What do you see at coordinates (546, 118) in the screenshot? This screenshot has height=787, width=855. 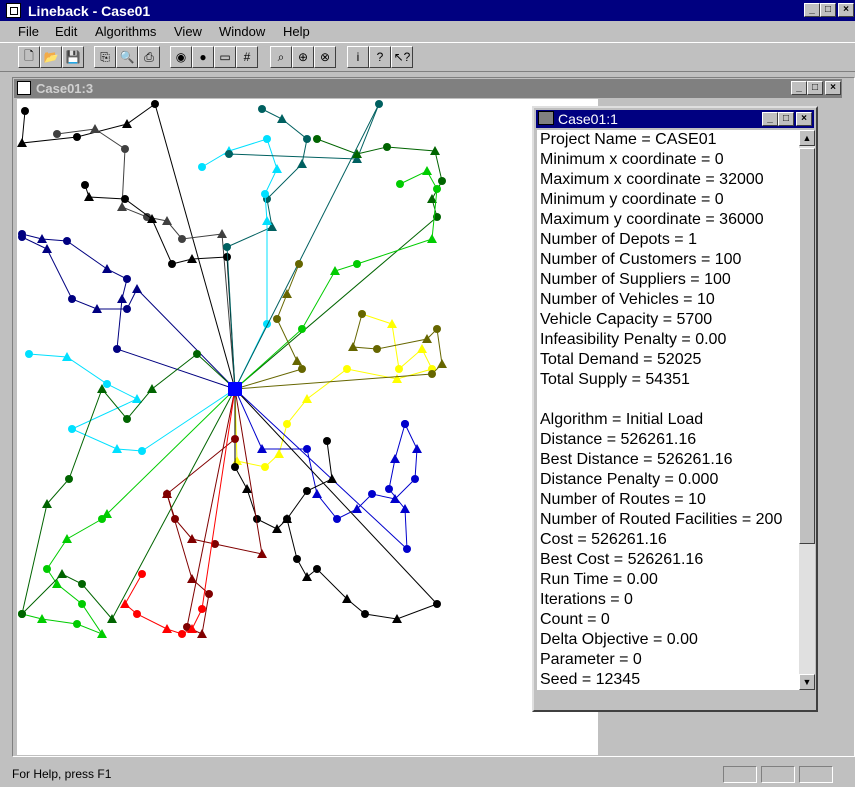 I see `info-window-icon` at bounding box center [546, 118].